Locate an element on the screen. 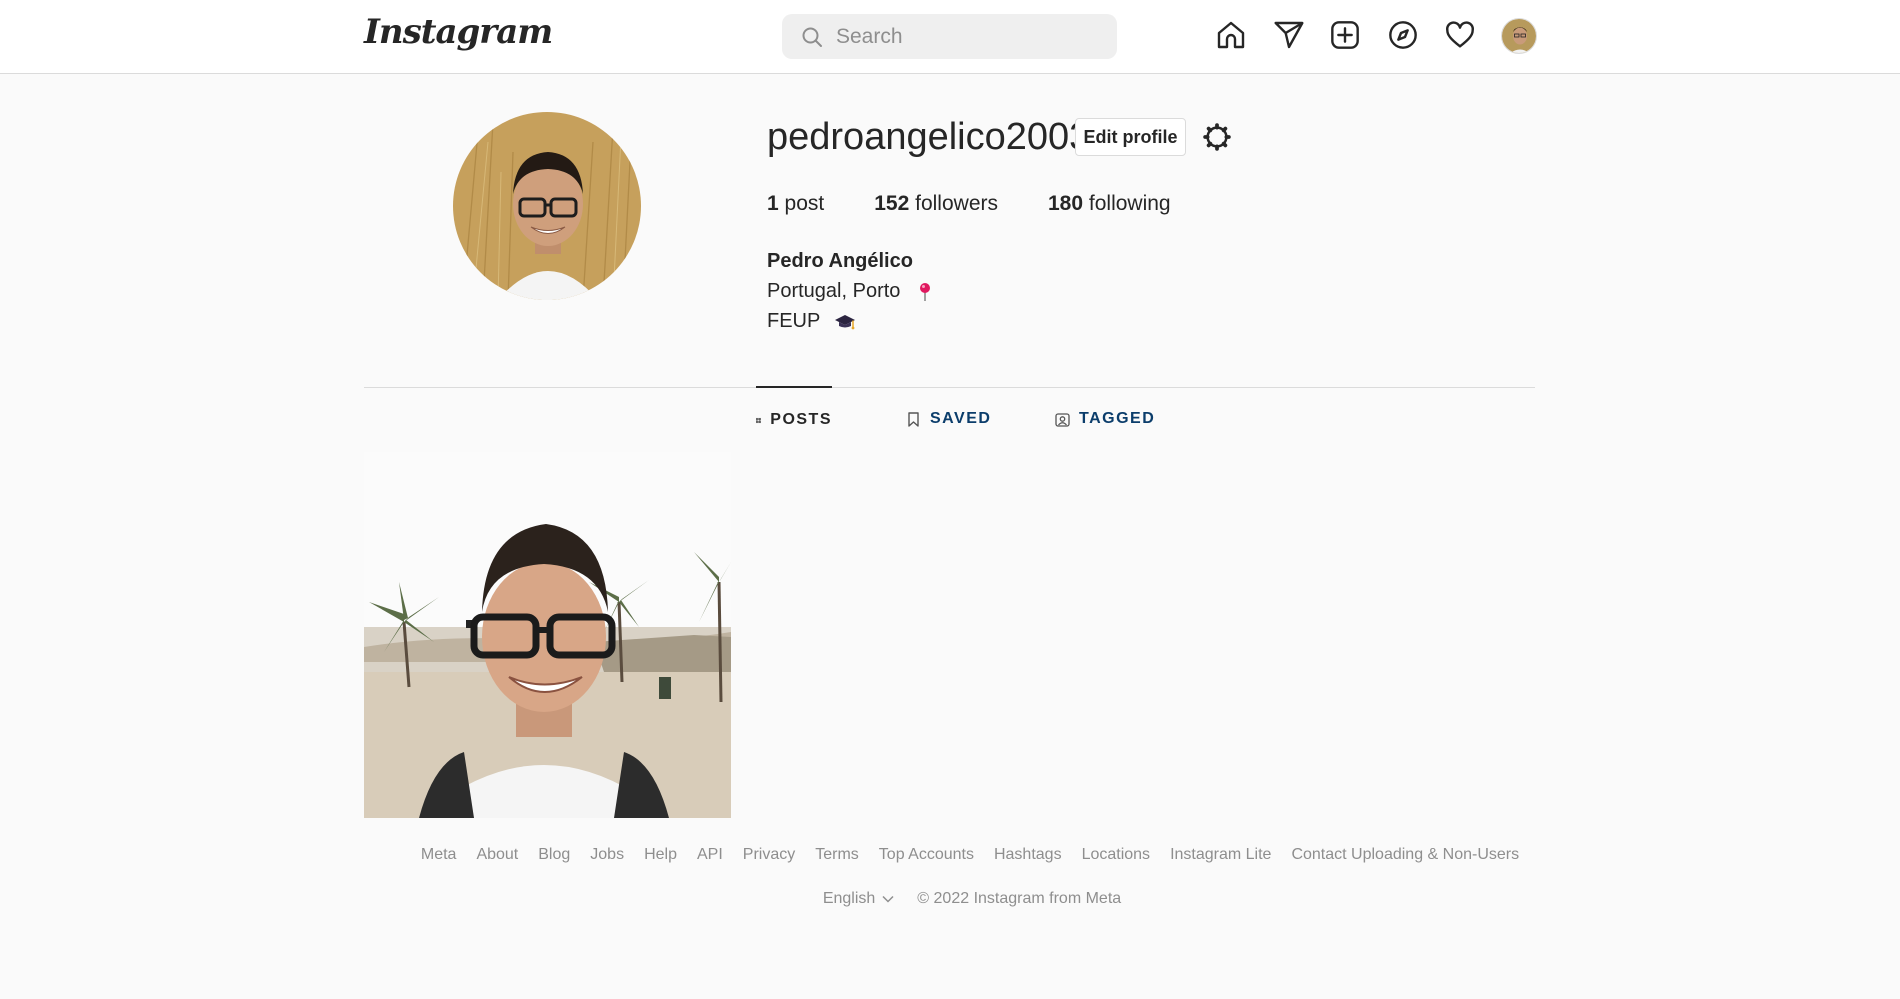 This screenshot has height=999, width=1900. edit-profile-button: Edit profile is located at coordinates (1130, 137).